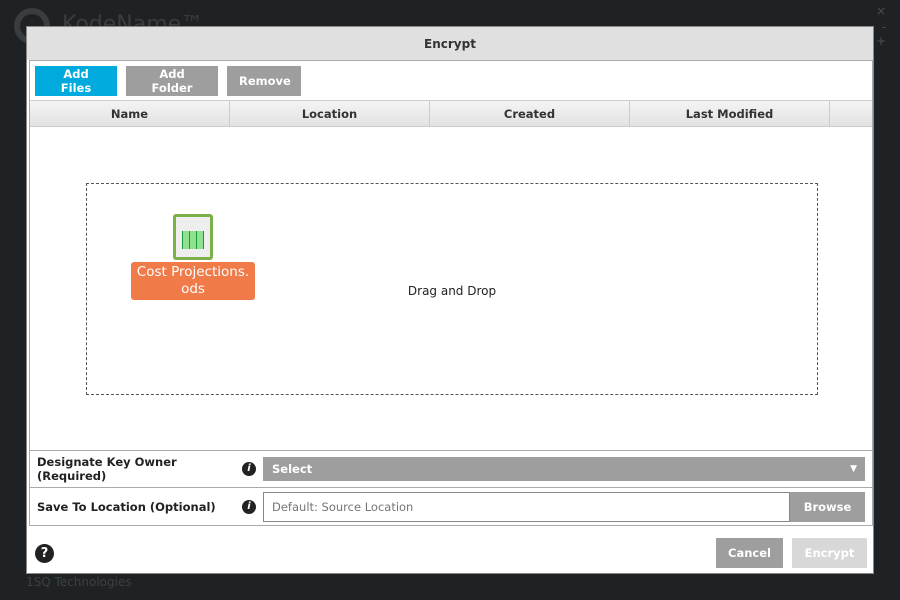  Describe the element at coordinates (126, 506) in the screenshot. I see `save-location-label: Save To Location (Optional)` at that location.